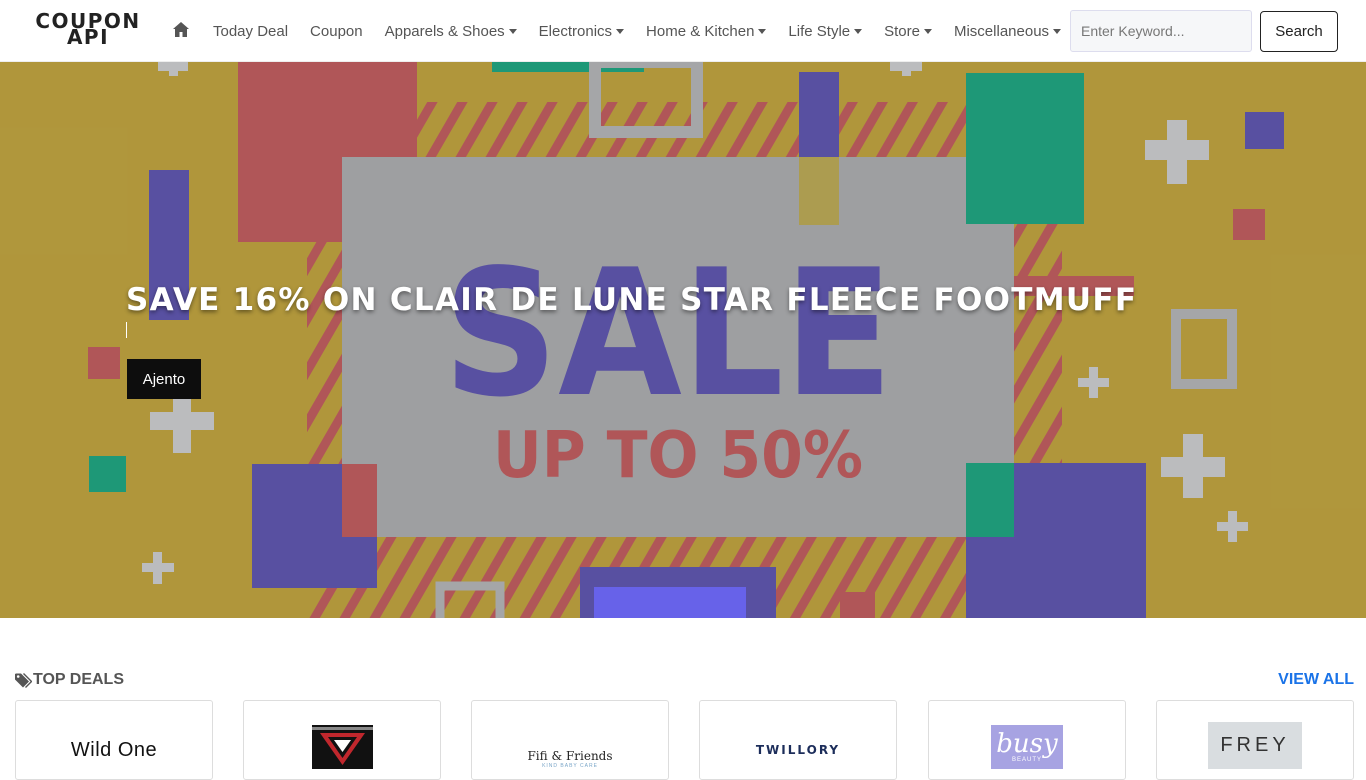 The height and width of the screenshot is (780, 1366). What do you see at coordinates (342, 747) in the screenshot?
I see `store-badge-logo` at bounding box center [342, 747].